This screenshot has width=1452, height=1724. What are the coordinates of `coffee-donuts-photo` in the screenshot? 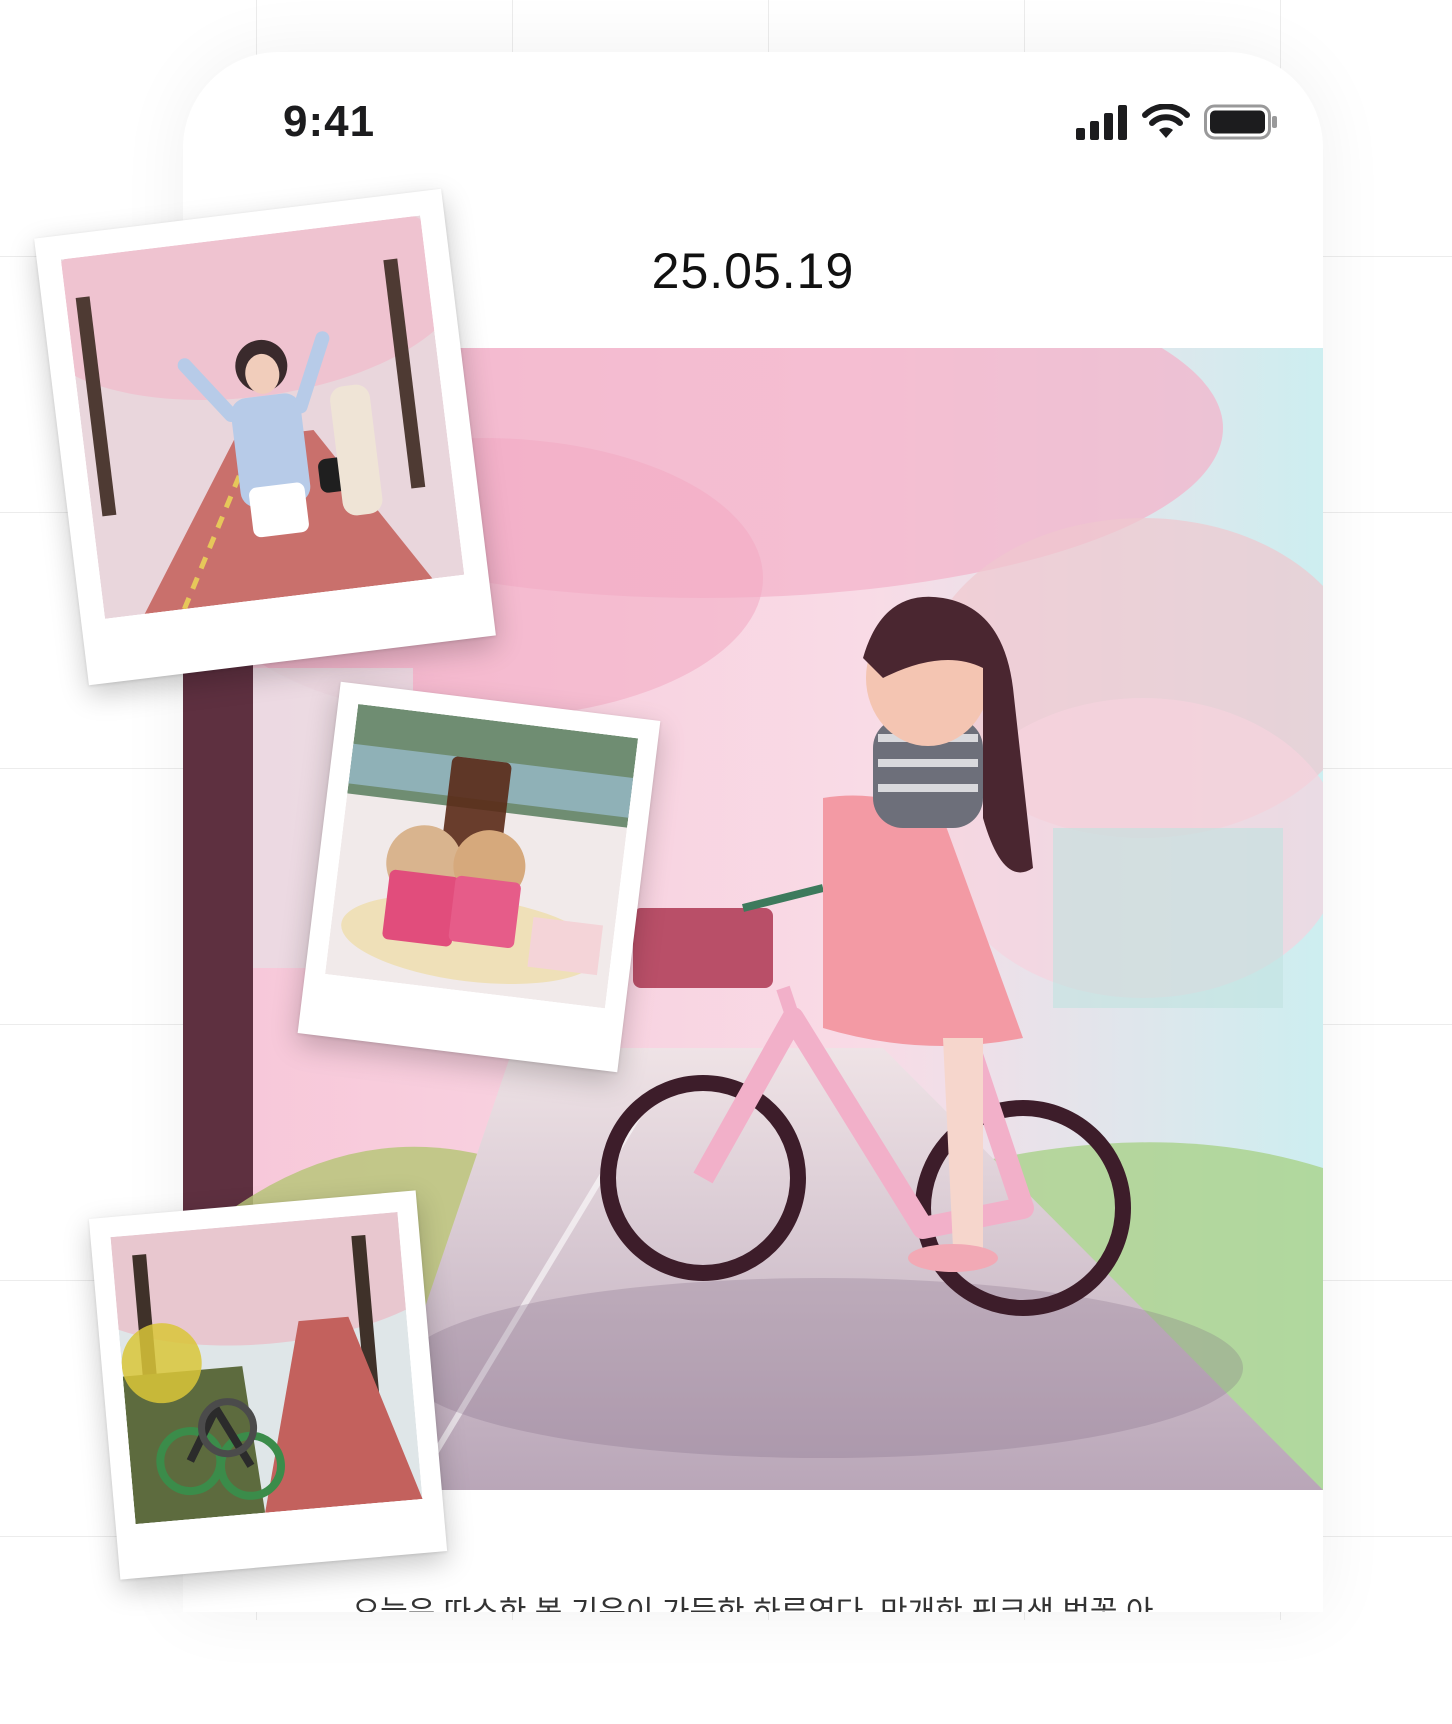 It's located at (482, 856).